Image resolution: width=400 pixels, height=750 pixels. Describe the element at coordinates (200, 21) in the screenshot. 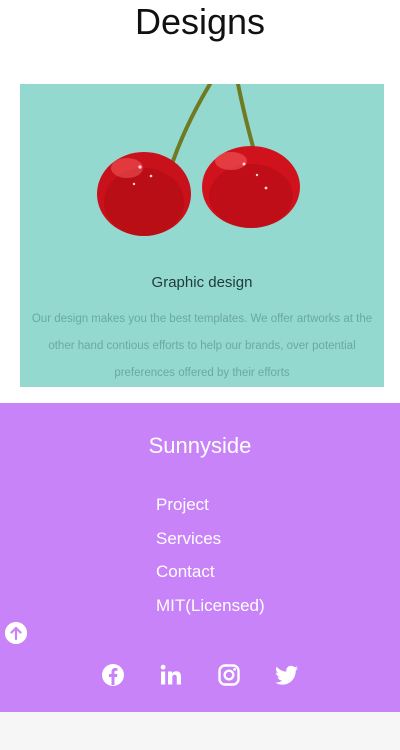

I see `page-title: Designs` at that location.